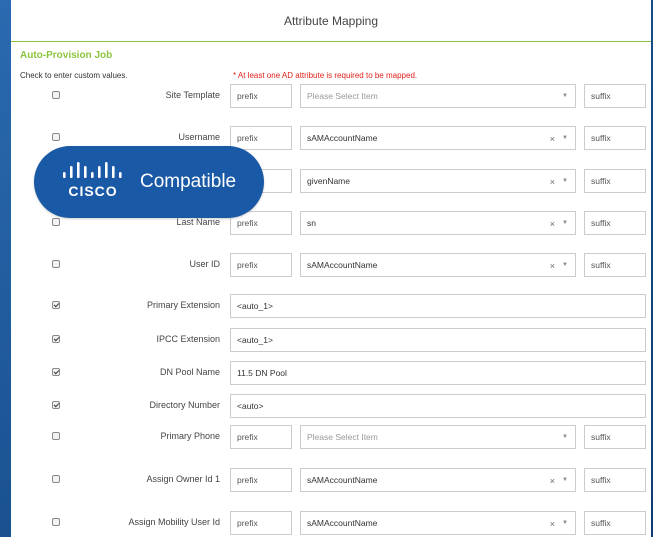  Describe the element at coordinates (311, 223) in the screenshot. I see `selected-attribute: sn` at that location.